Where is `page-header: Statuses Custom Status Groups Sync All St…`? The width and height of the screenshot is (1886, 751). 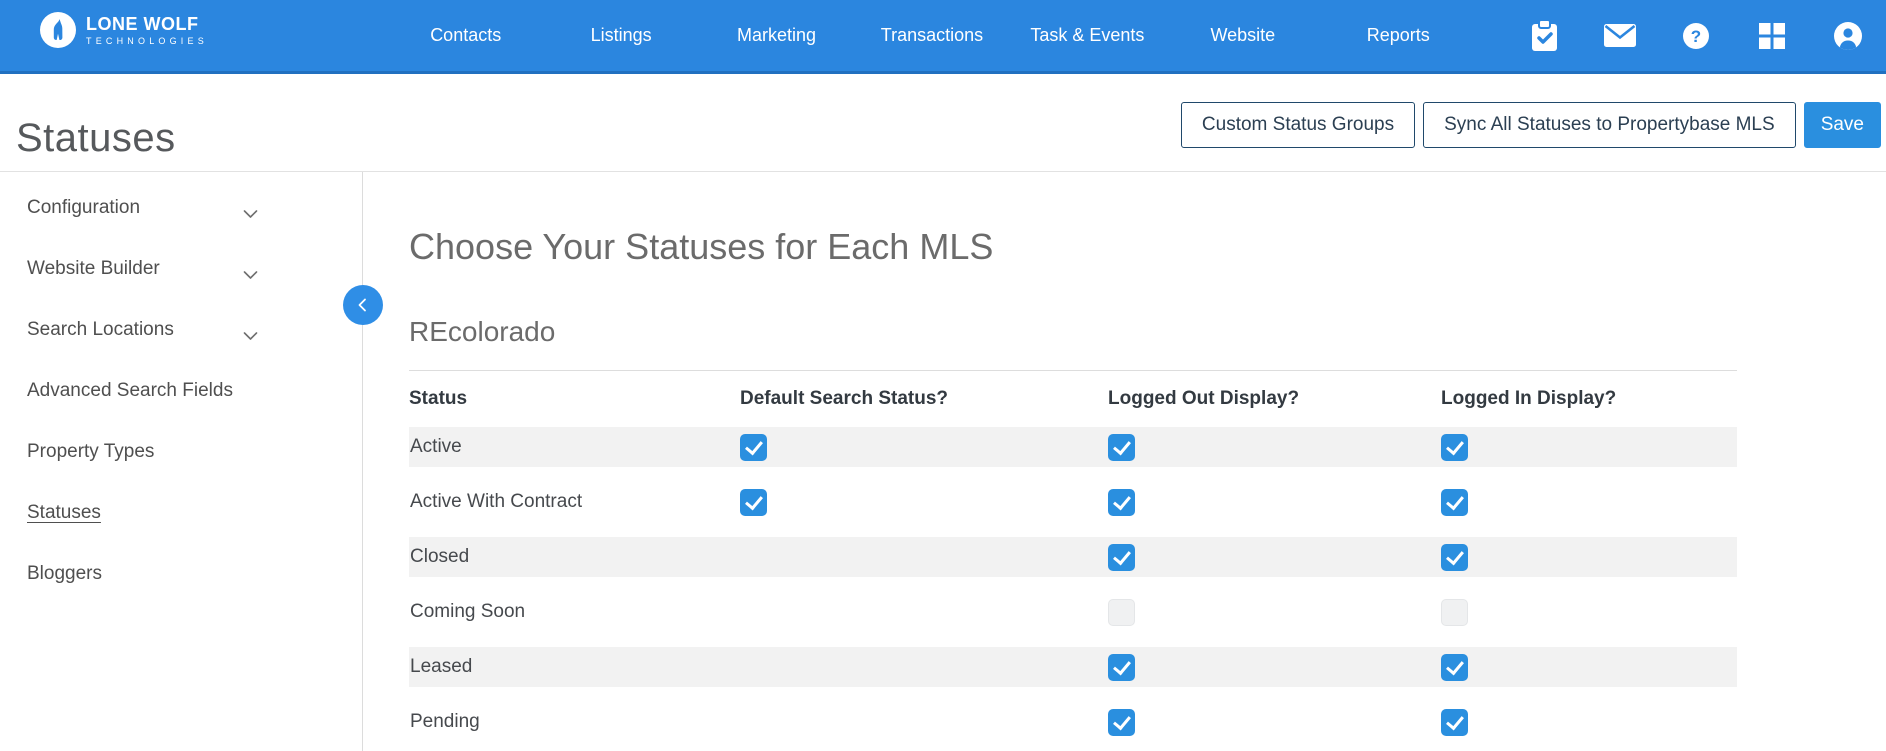
page-header: Statuses Custom Status Groups Sync All St… is located at coordinates (943, 123).